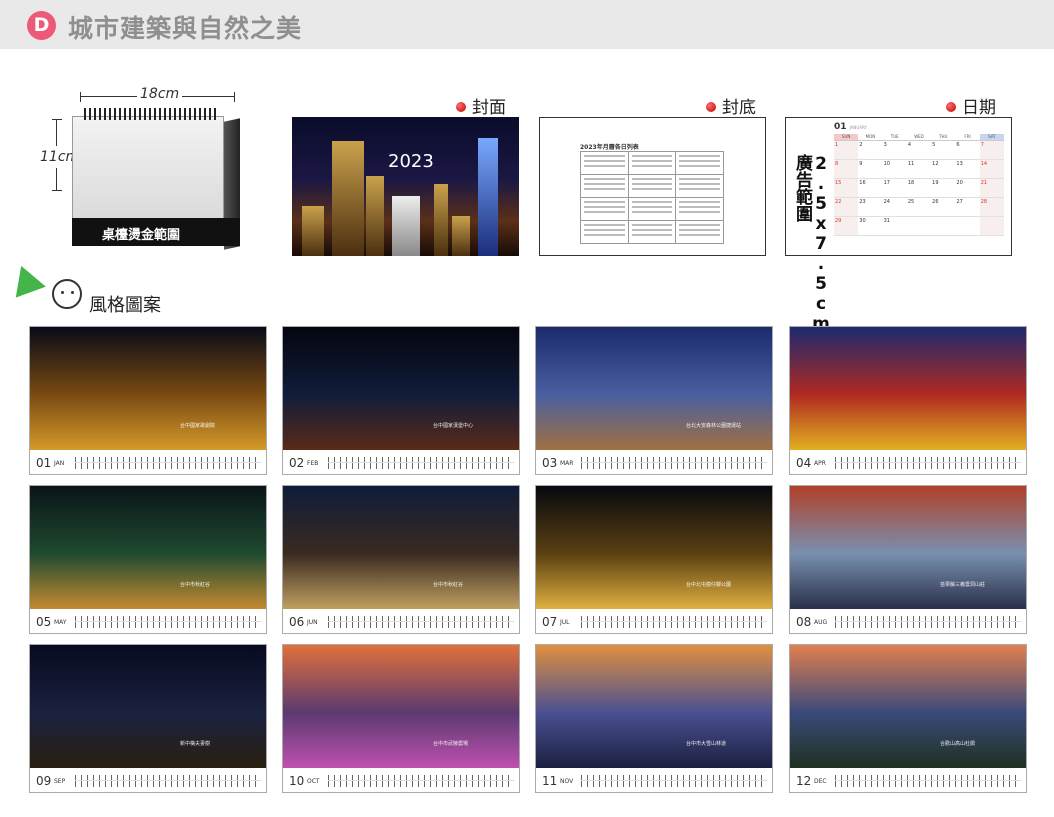  What do you see at coordinates (148, 388) in the screenshot?
I see `month-photo: 台中國家歌劇院` at bounding box center [148, 388].